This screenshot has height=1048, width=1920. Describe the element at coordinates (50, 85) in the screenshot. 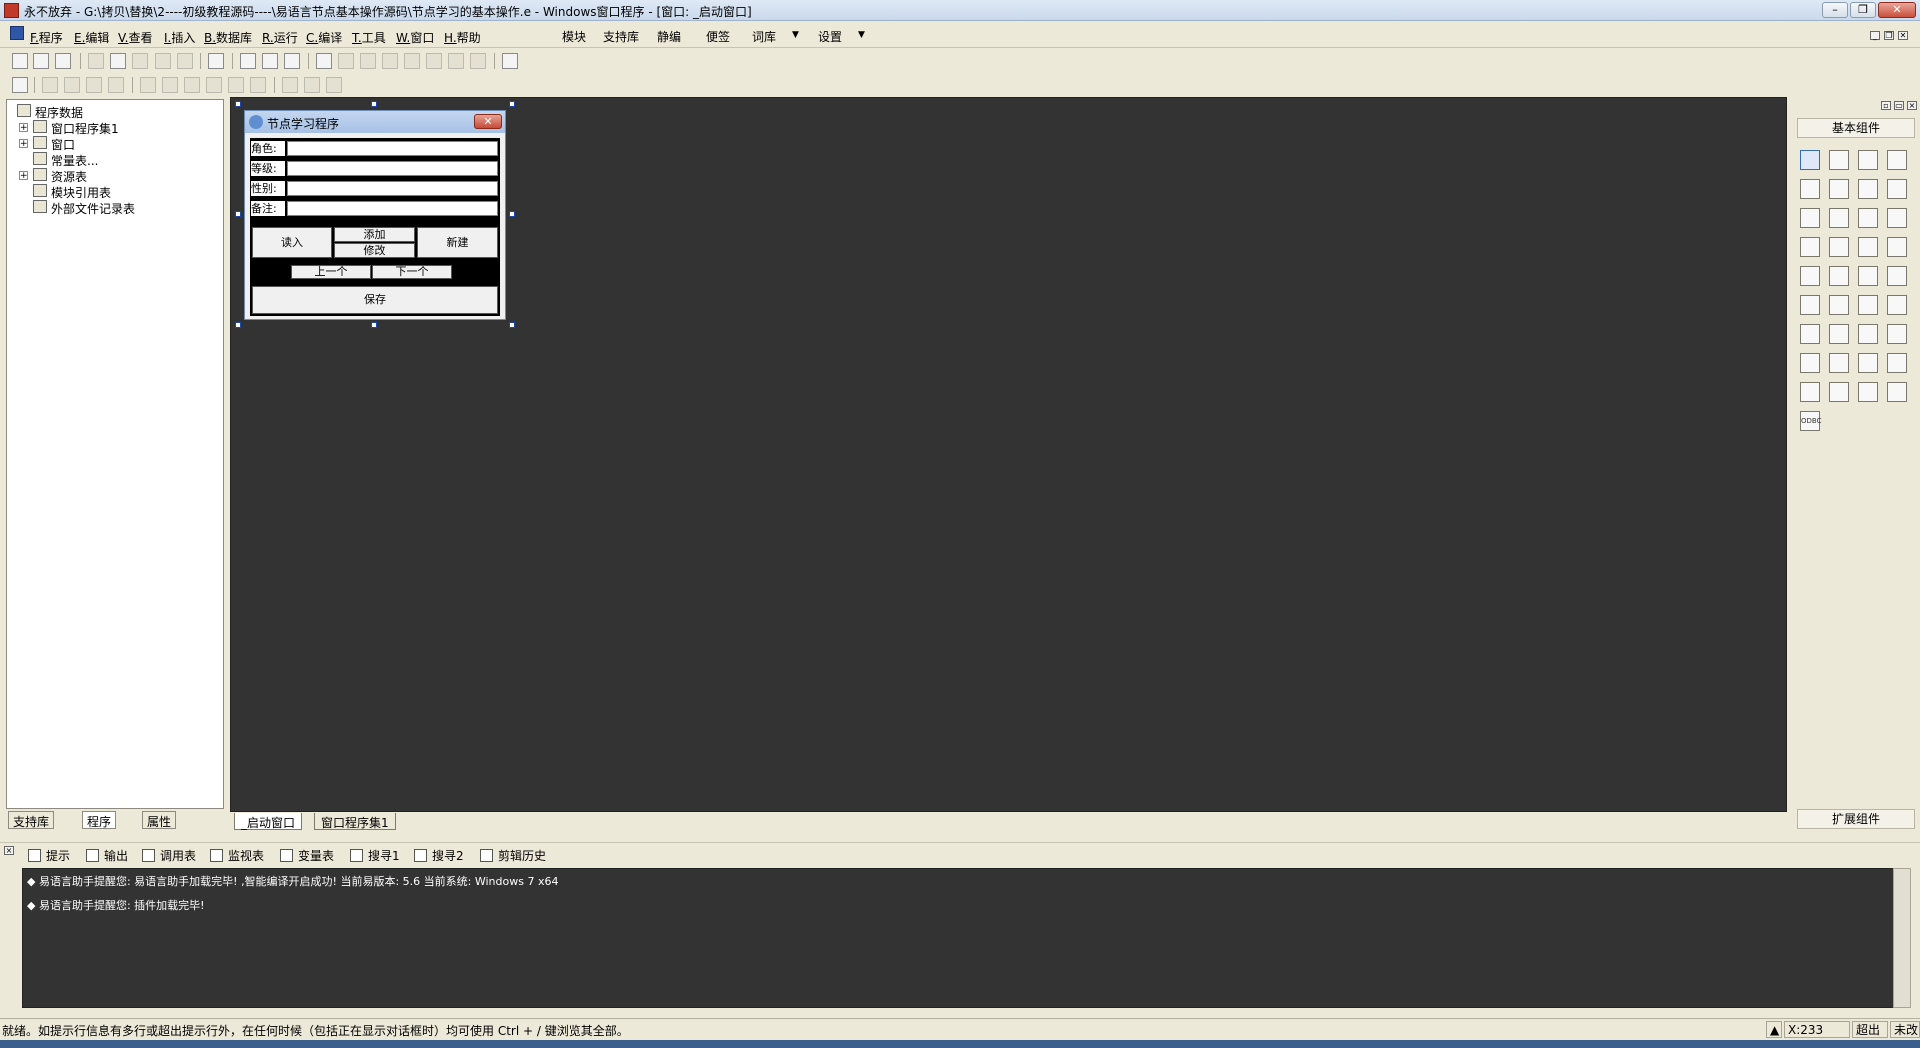

I see `align-left-icon` at that location.